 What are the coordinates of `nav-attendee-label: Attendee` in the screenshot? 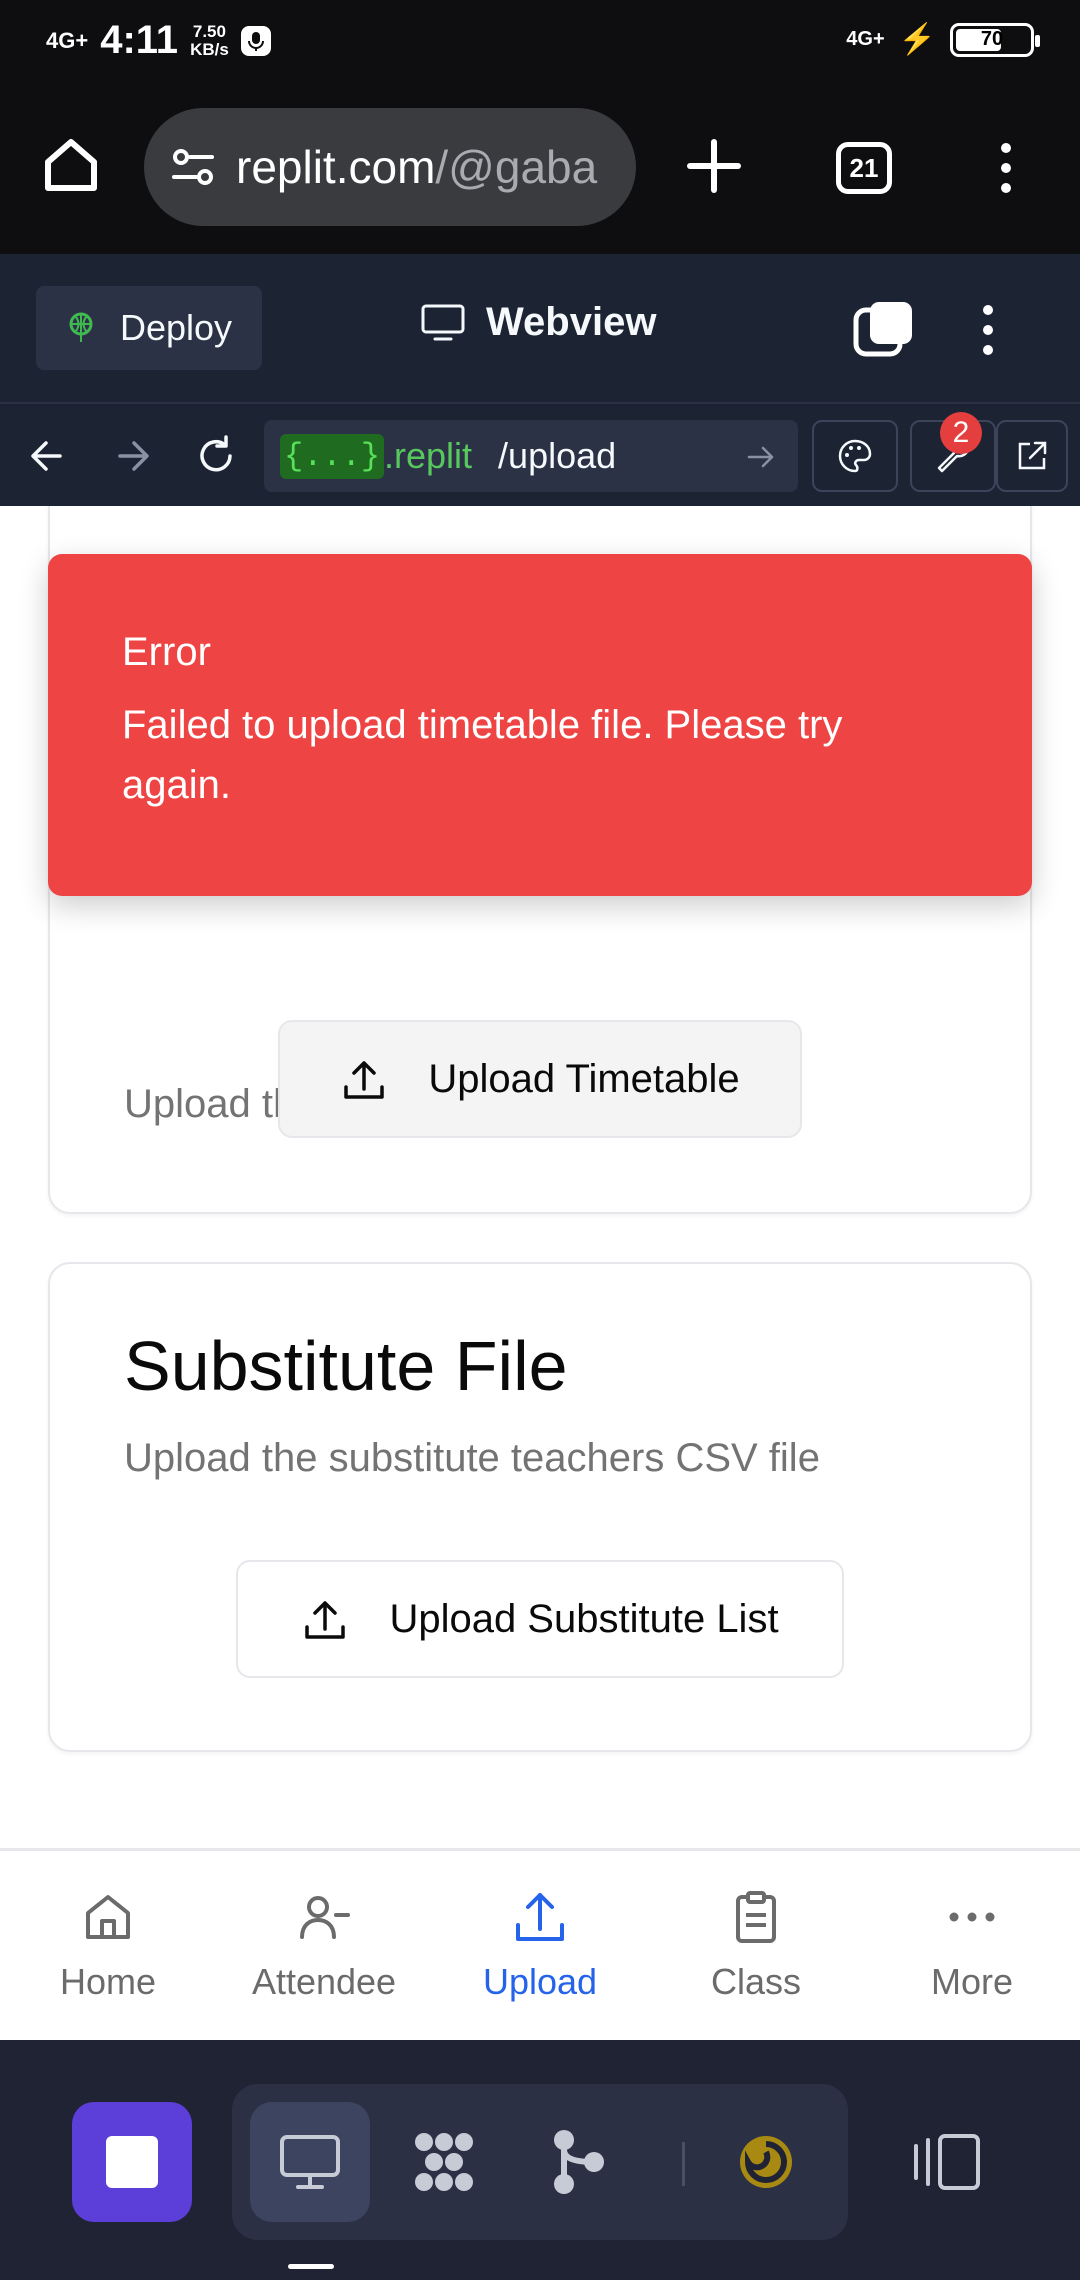 It's located at (324, 1981).